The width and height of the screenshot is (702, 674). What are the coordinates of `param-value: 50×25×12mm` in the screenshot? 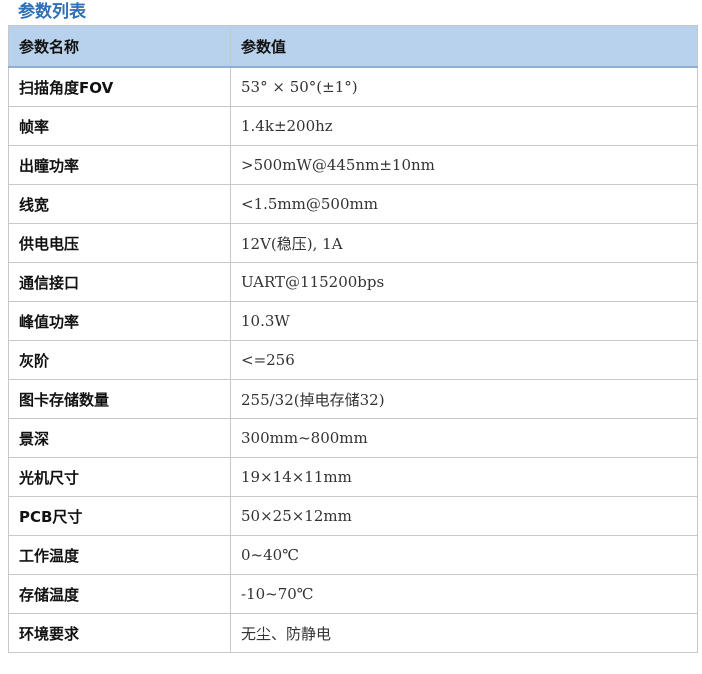 It's located at (464, 516).